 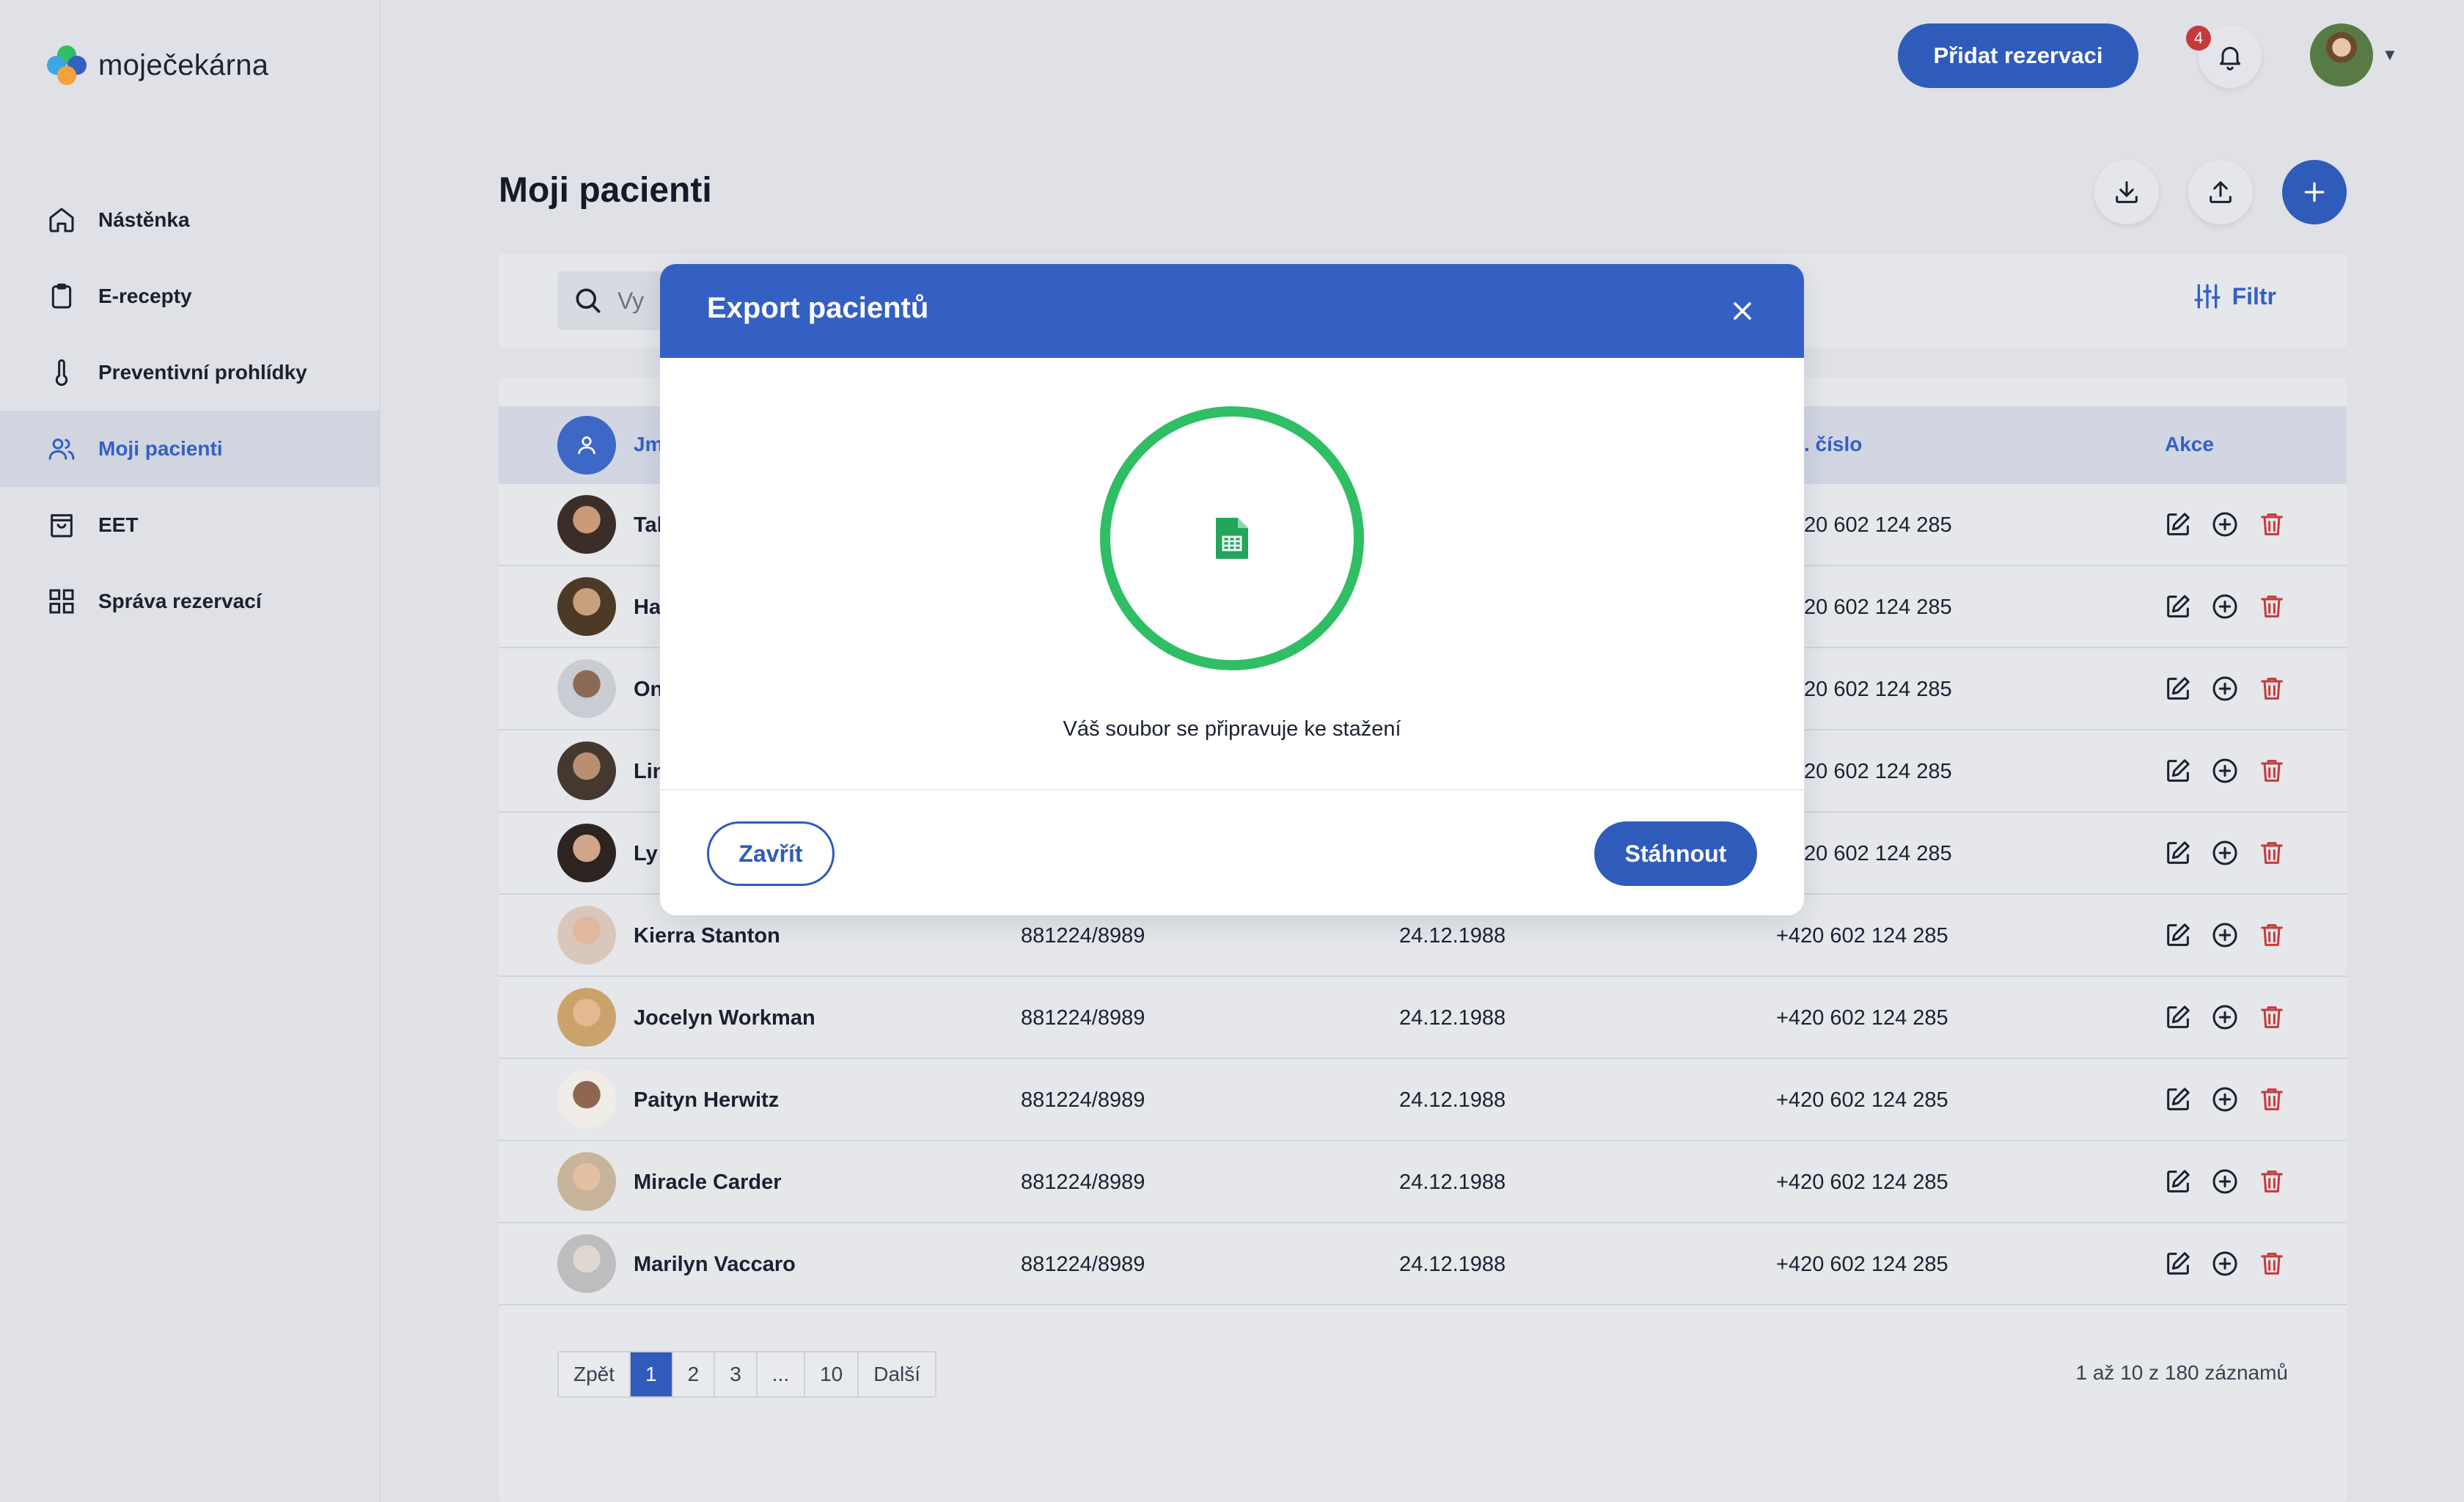 What do you see at coordinates (832, 1374) in the screenshot?
I see `pagination-page-10: 10` at bounding box center [832, 1374].